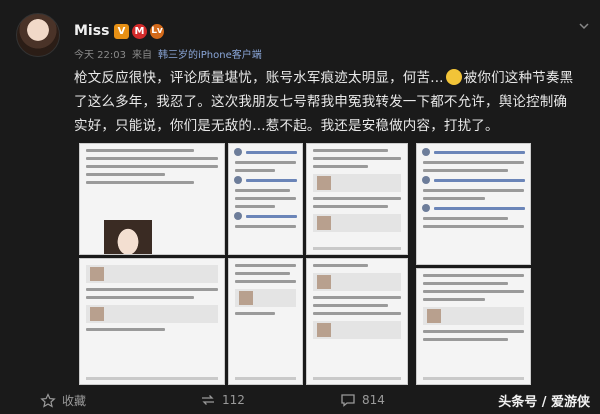 This screenshot has height=414, width=600. What do you see at coordinates (348, 400) in the screenshot?
I see `comment-icon` at bounding box center [348, 400].